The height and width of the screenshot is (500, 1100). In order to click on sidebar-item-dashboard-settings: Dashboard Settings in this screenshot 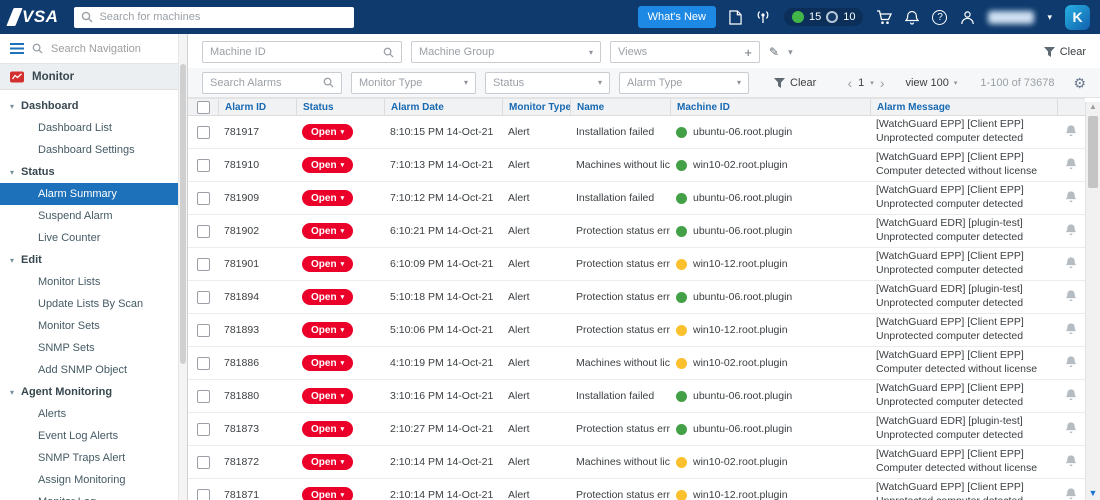, I will do `click(89, 150)`.